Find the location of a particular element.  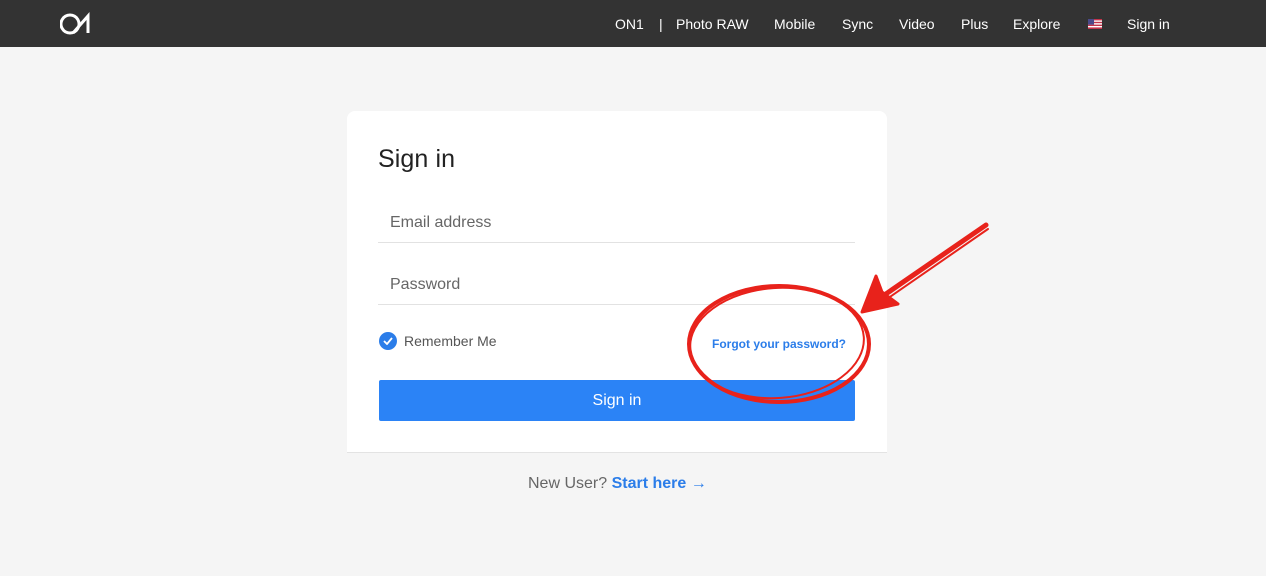

email-field is located at coordinates (616, 223).